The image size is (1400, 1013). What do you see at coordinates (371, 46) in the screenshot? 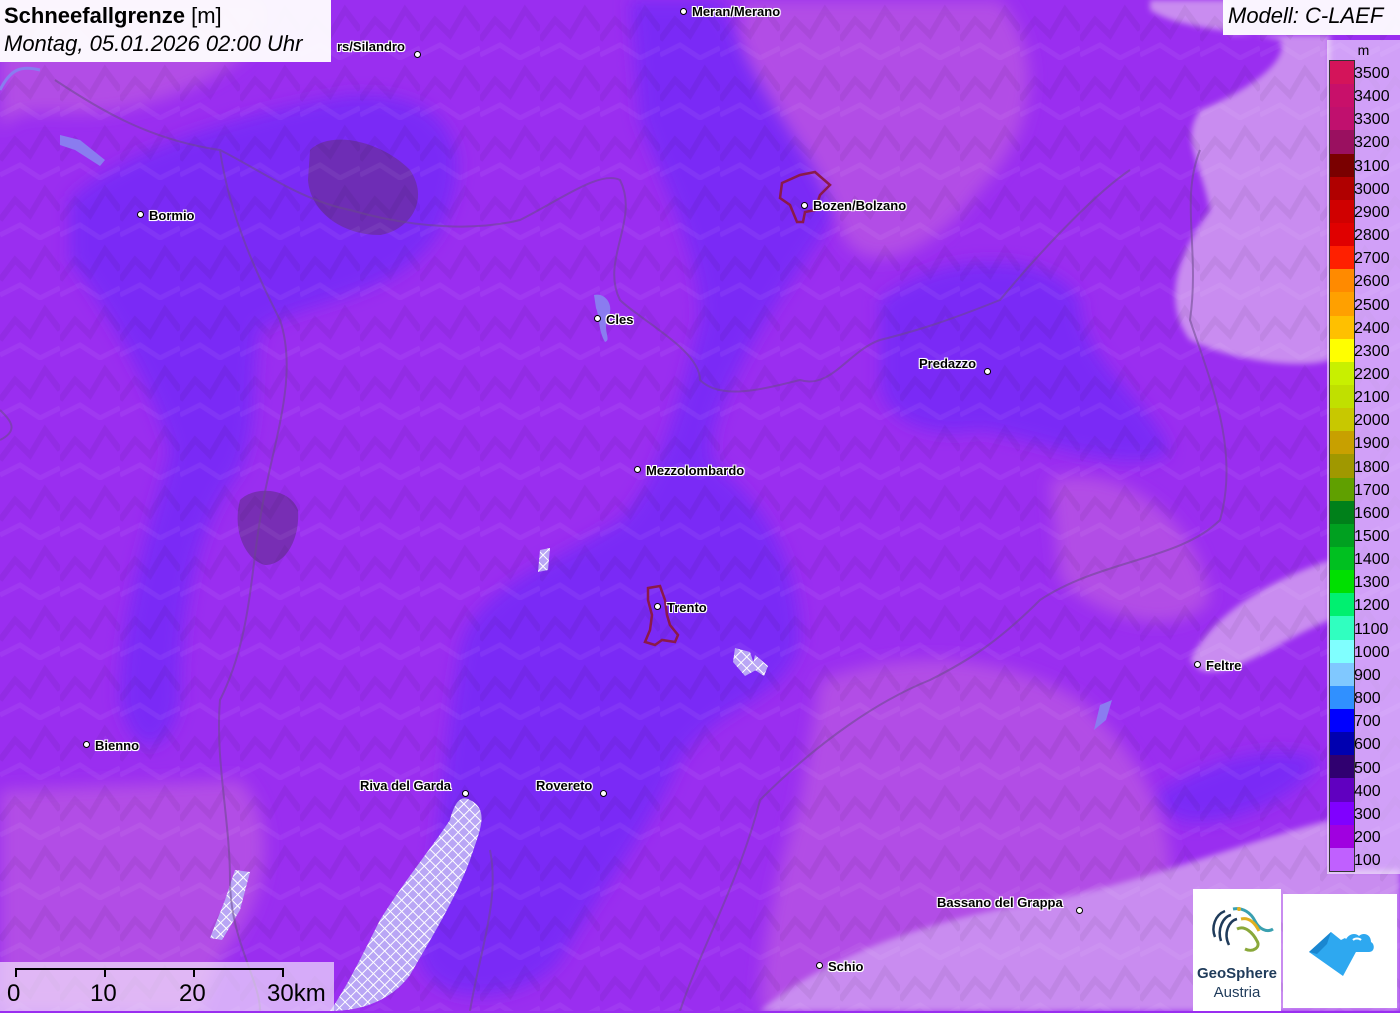
I see `city-label-silandro: rs/Silandro` at bounding box center [371, 46].